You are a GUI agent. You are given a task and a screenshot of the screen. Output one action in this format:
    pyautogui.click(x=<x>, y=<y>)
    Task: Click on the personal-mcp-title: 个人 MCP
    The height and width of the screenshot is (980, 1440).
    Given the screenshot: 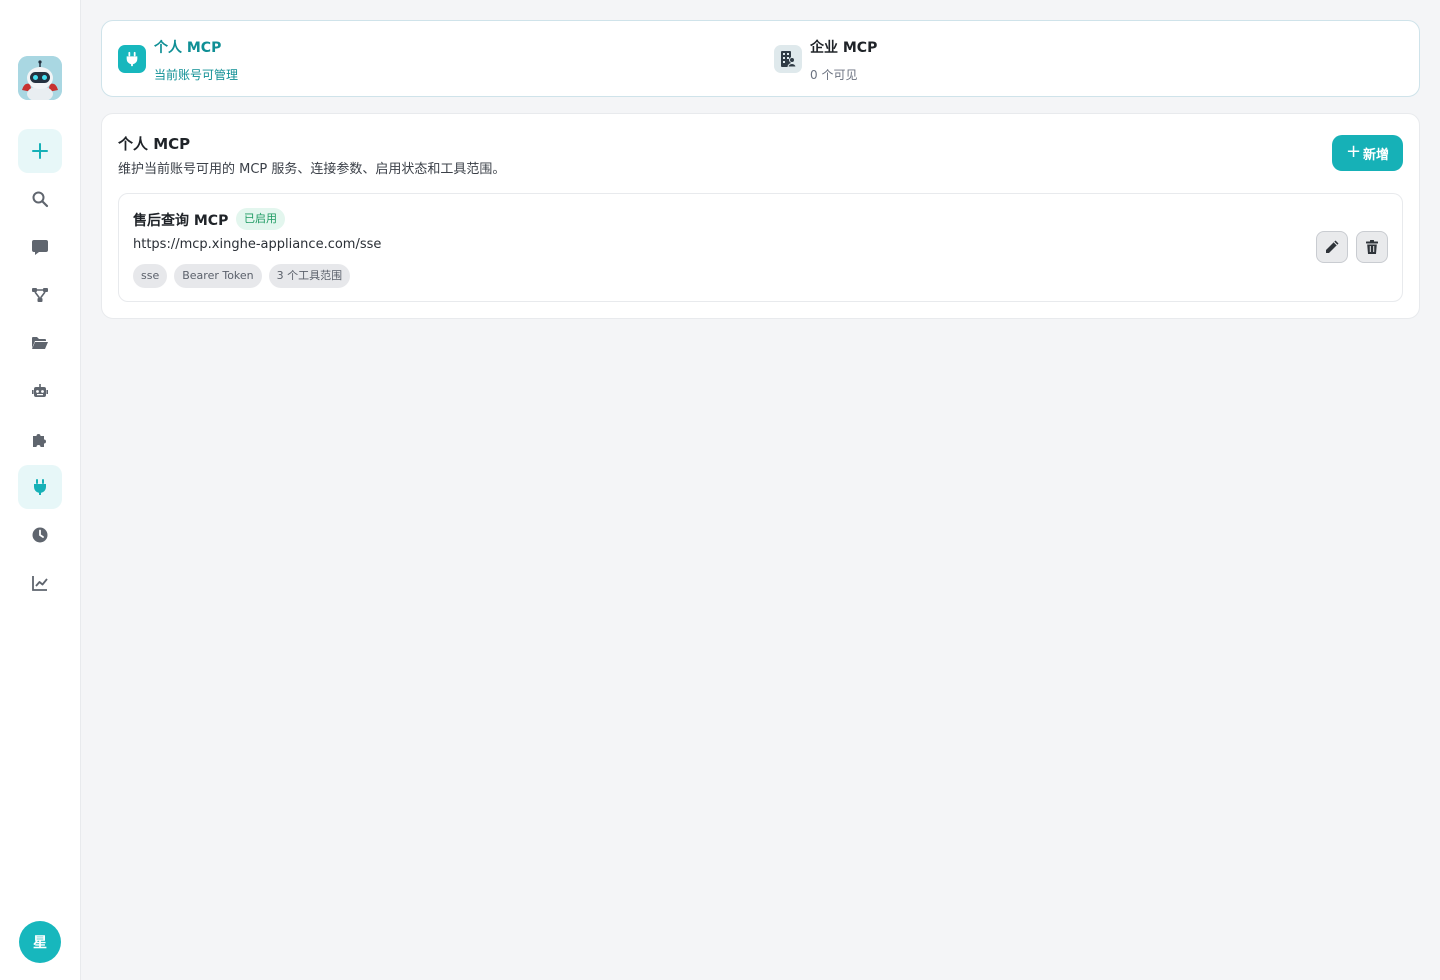 What is the action you would take?
    pyautogui.click(x=188, y=48)
    